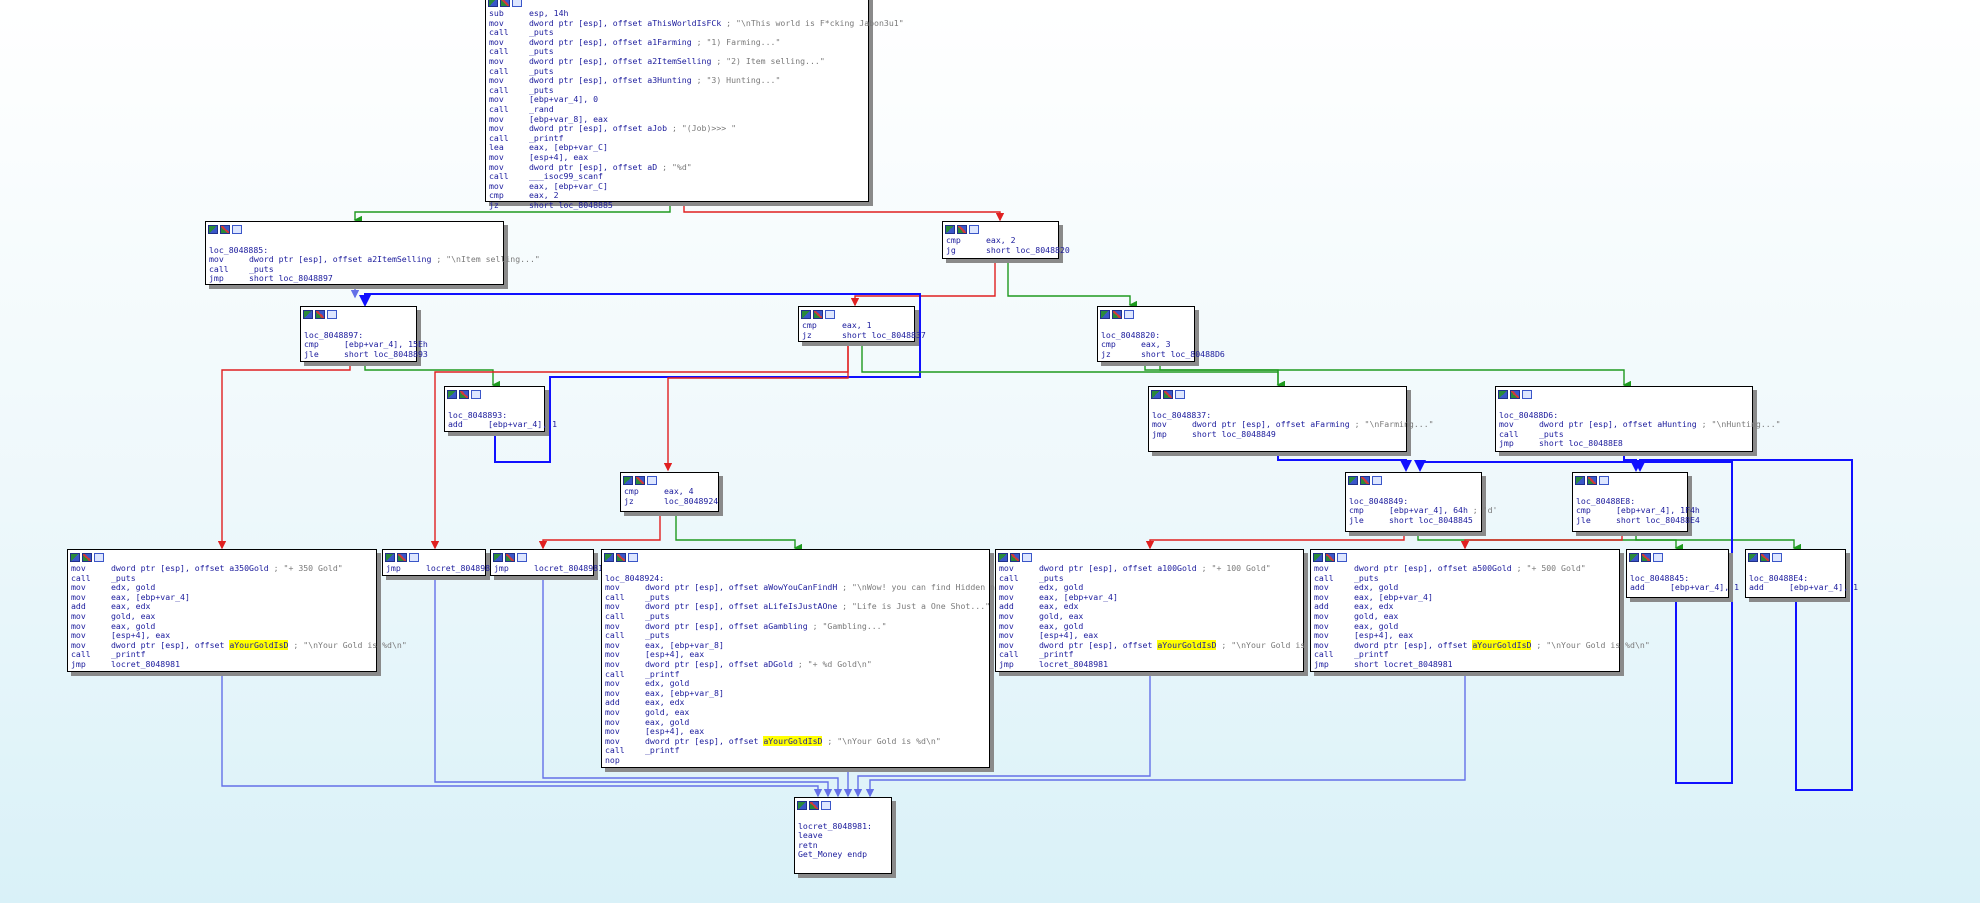  What do you see at coordinates (190, 568) in the screenshot?
I see `asm-operands: dword ptr [esp], offset a350Gold` at bounding box center [190, 568].